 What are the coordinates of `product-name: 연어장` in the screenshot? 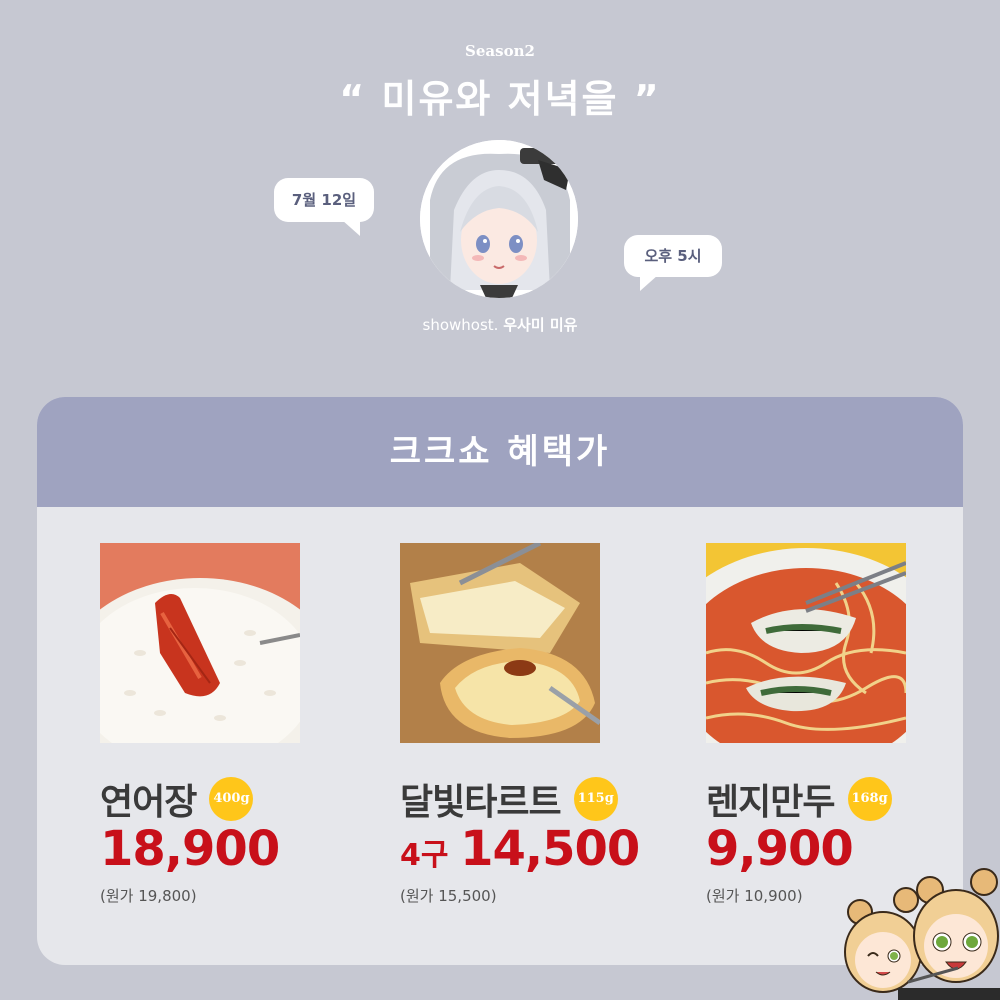 It's located at (148, 802).